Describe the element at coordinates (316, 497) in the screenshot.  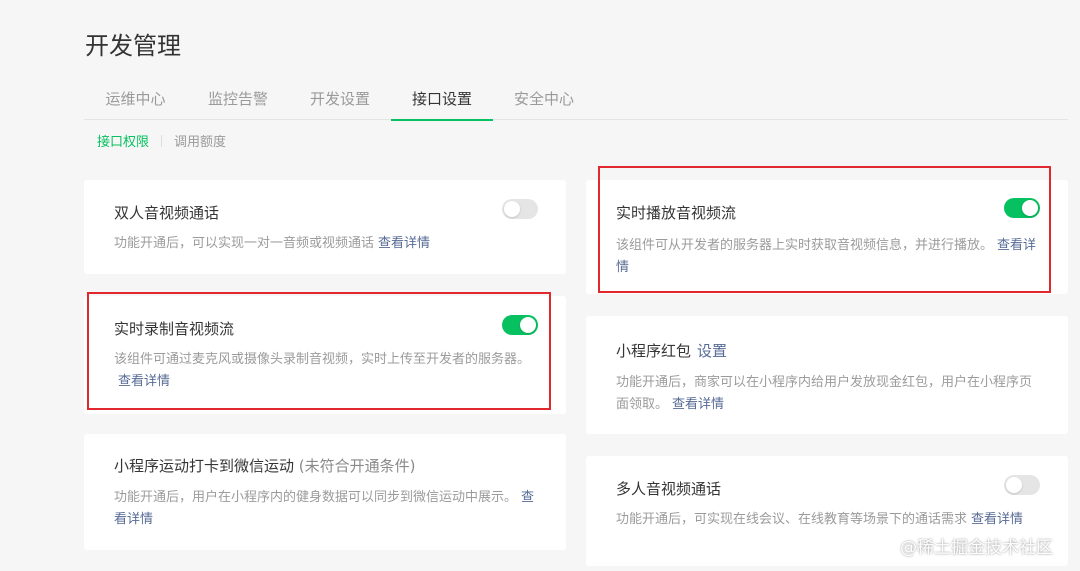
I see `description-text: 功能开通后，用户在小程序内的健身数据可以同步到微信运动中展示。` at that location.